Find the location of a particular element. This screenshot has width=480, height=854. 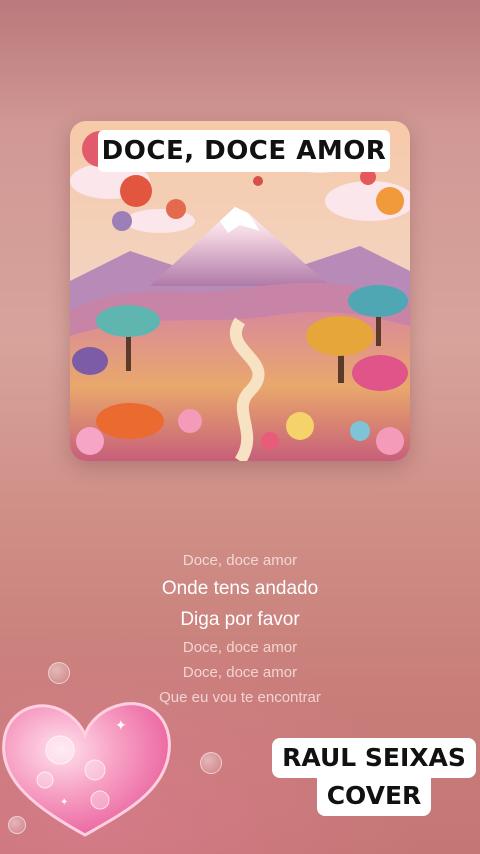

cover-song-title: DOCE, DOCE AMOR is located at coordinates (244, 151).